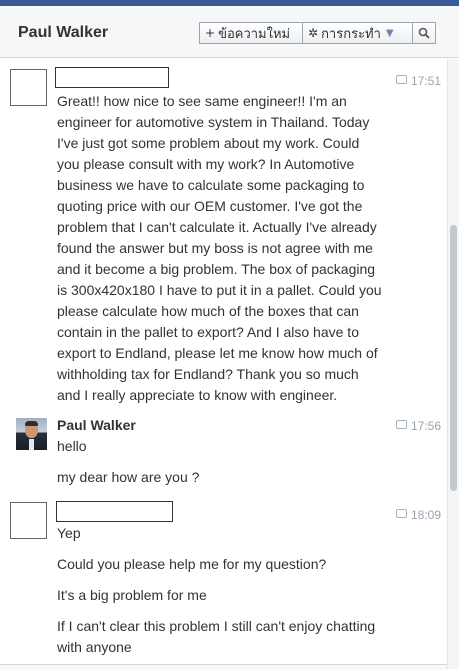 Image resolution: width=459 pixels, height=670 pixels. I want to click on actions-dropdown: ✲ การกระทำ ▼, so click(358, 33).